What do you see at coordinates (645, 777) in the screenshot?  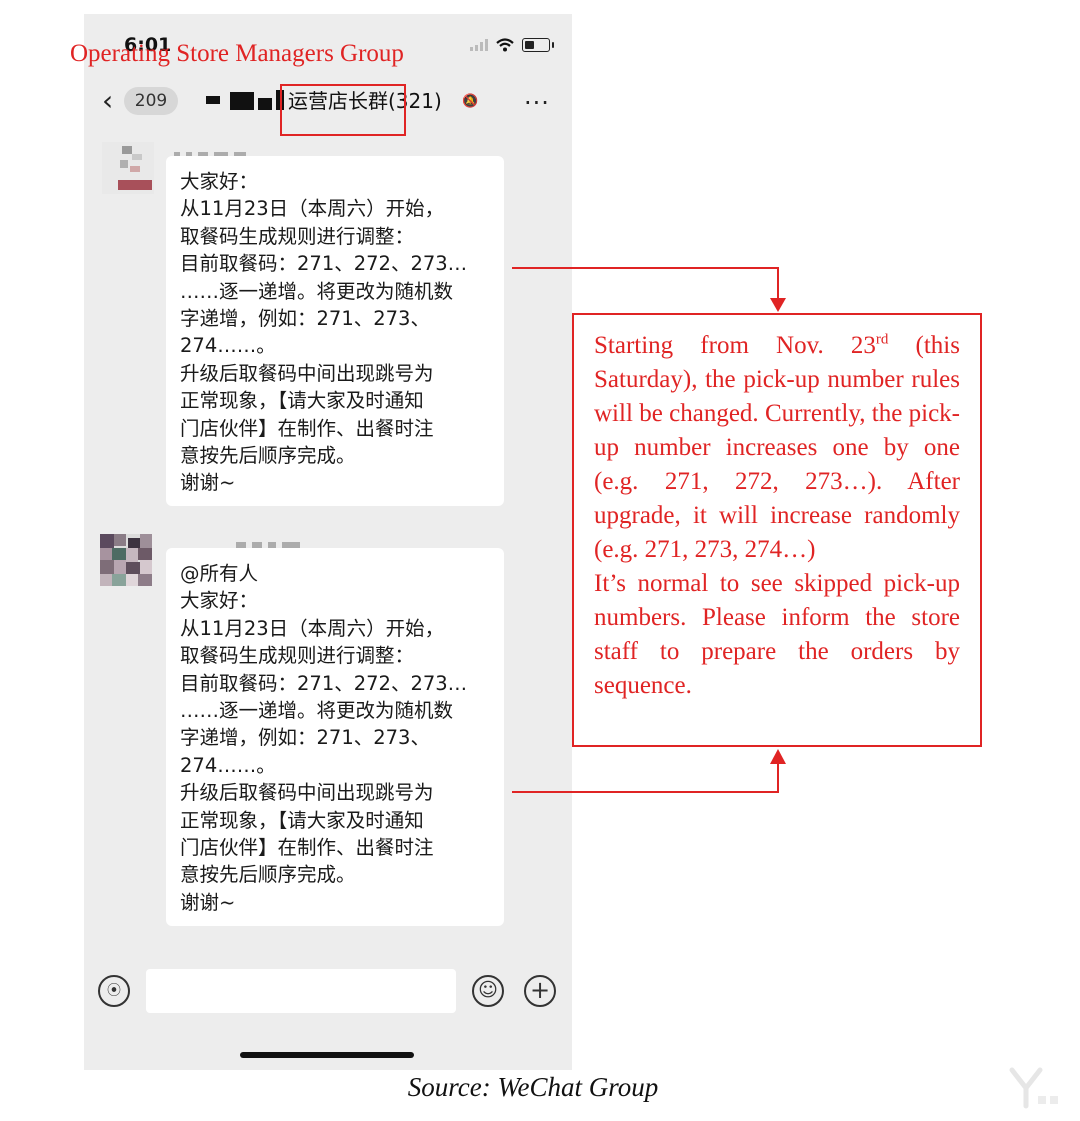 I see `connector-arrow-bottom` at bounding box center [645, 777].